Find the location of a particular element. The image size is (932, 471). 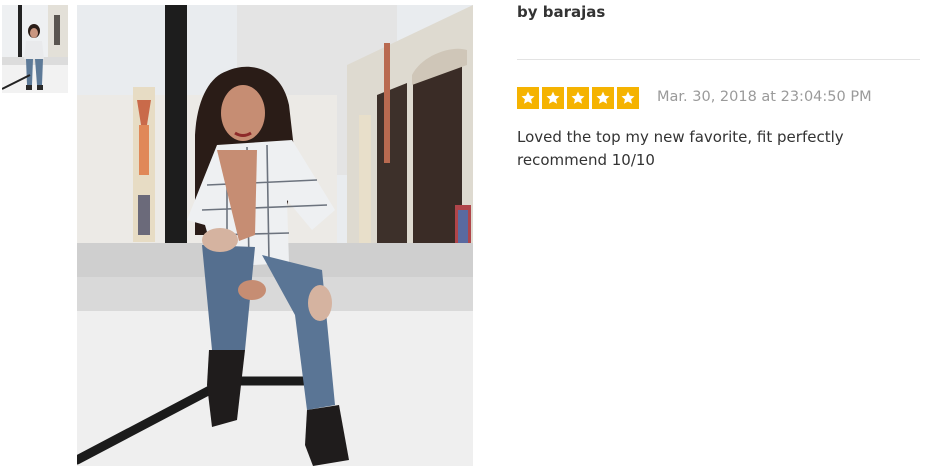

divider is located at coordinates (718, 59).